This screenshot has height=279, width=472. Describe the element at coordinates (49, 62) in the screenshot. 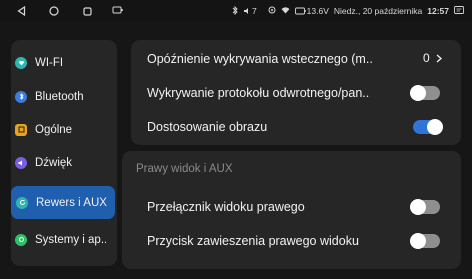

I see `sidebar-item-label: WI-FI` at that location.